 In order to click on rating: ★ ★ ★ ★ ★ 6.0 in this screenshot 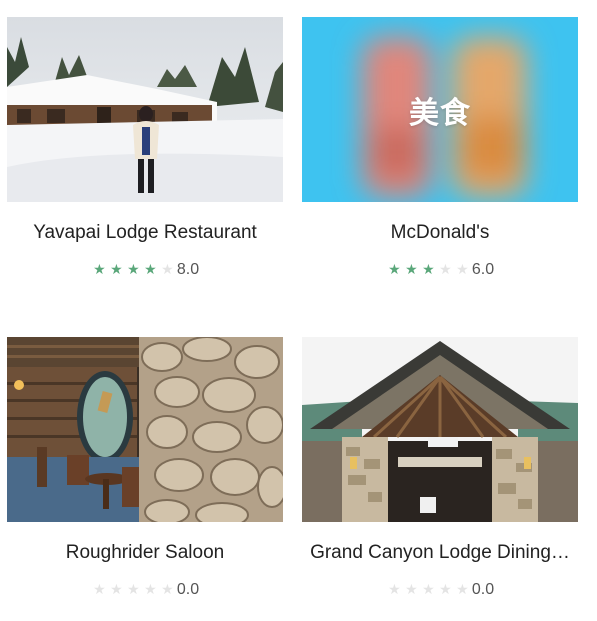, I will do `click(440, 270)`.